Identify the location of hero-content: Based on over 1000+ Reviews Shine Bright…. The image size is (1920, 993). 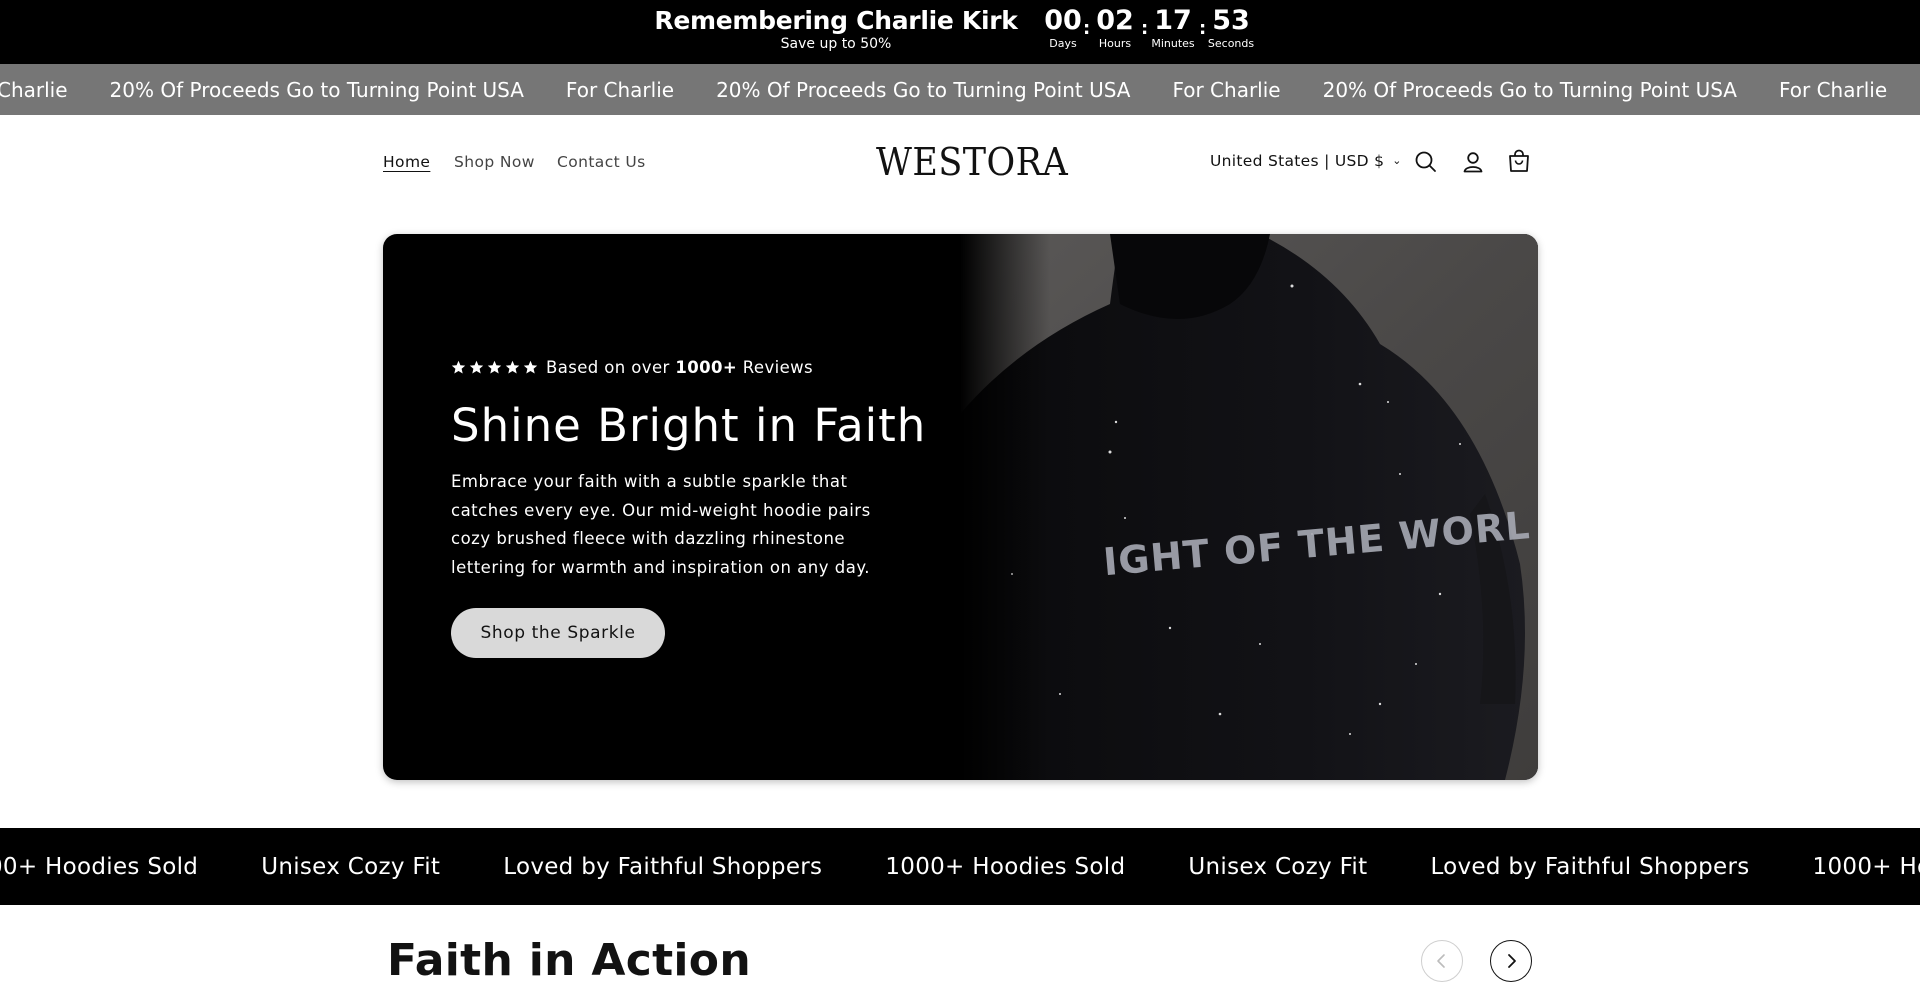
(691, 507).